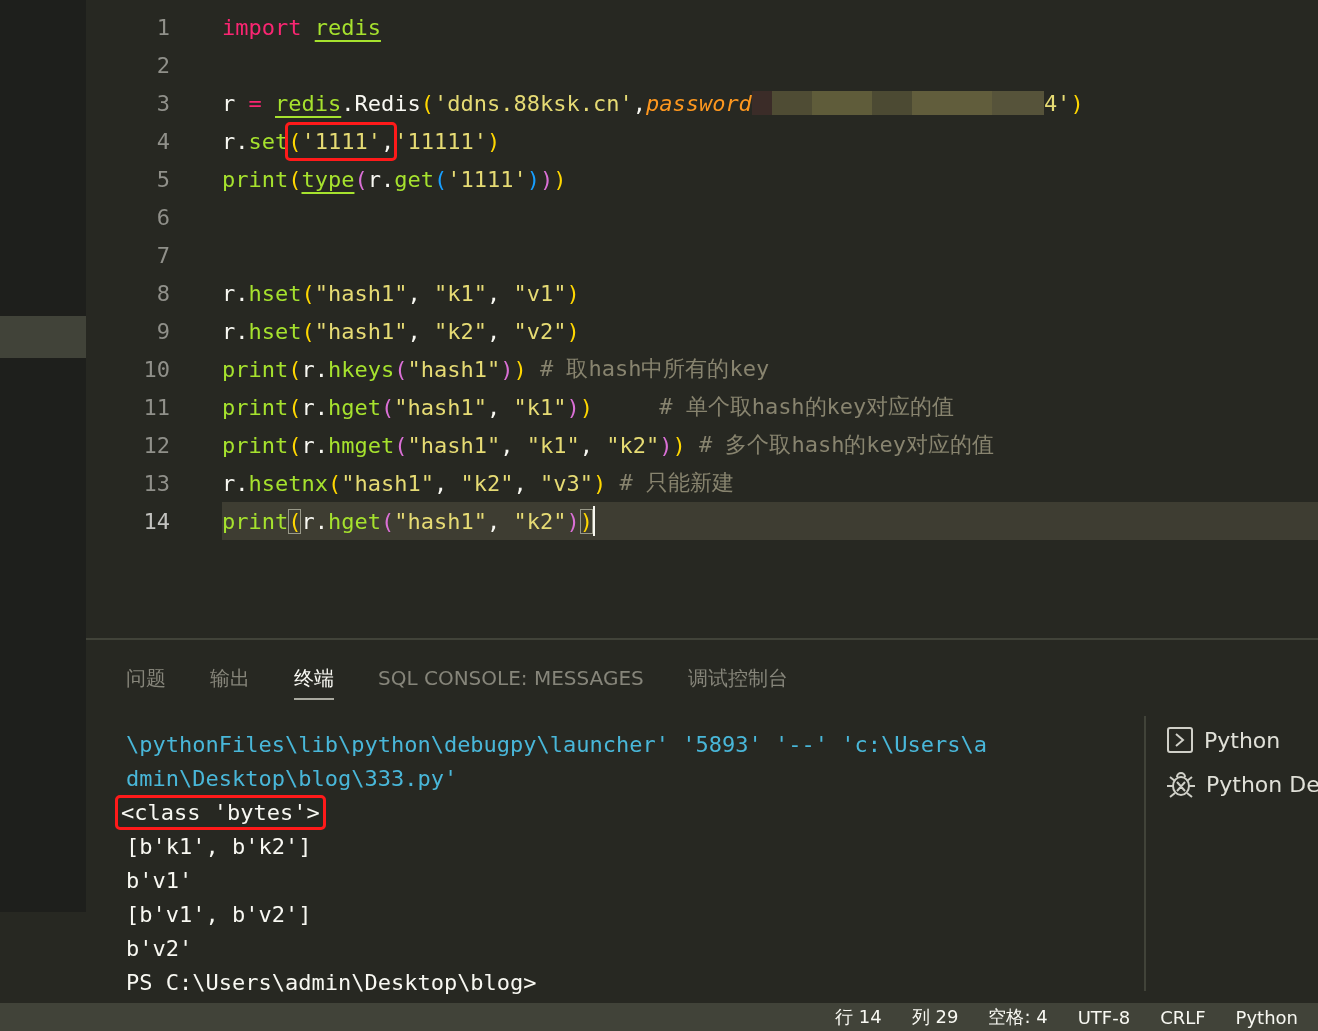 This screenshot has width=1318, height=1031. What do you see at coordinates (314, 678) in the screenshot?
I see `panel-tab: 终端` at bounding box center [314, 678].